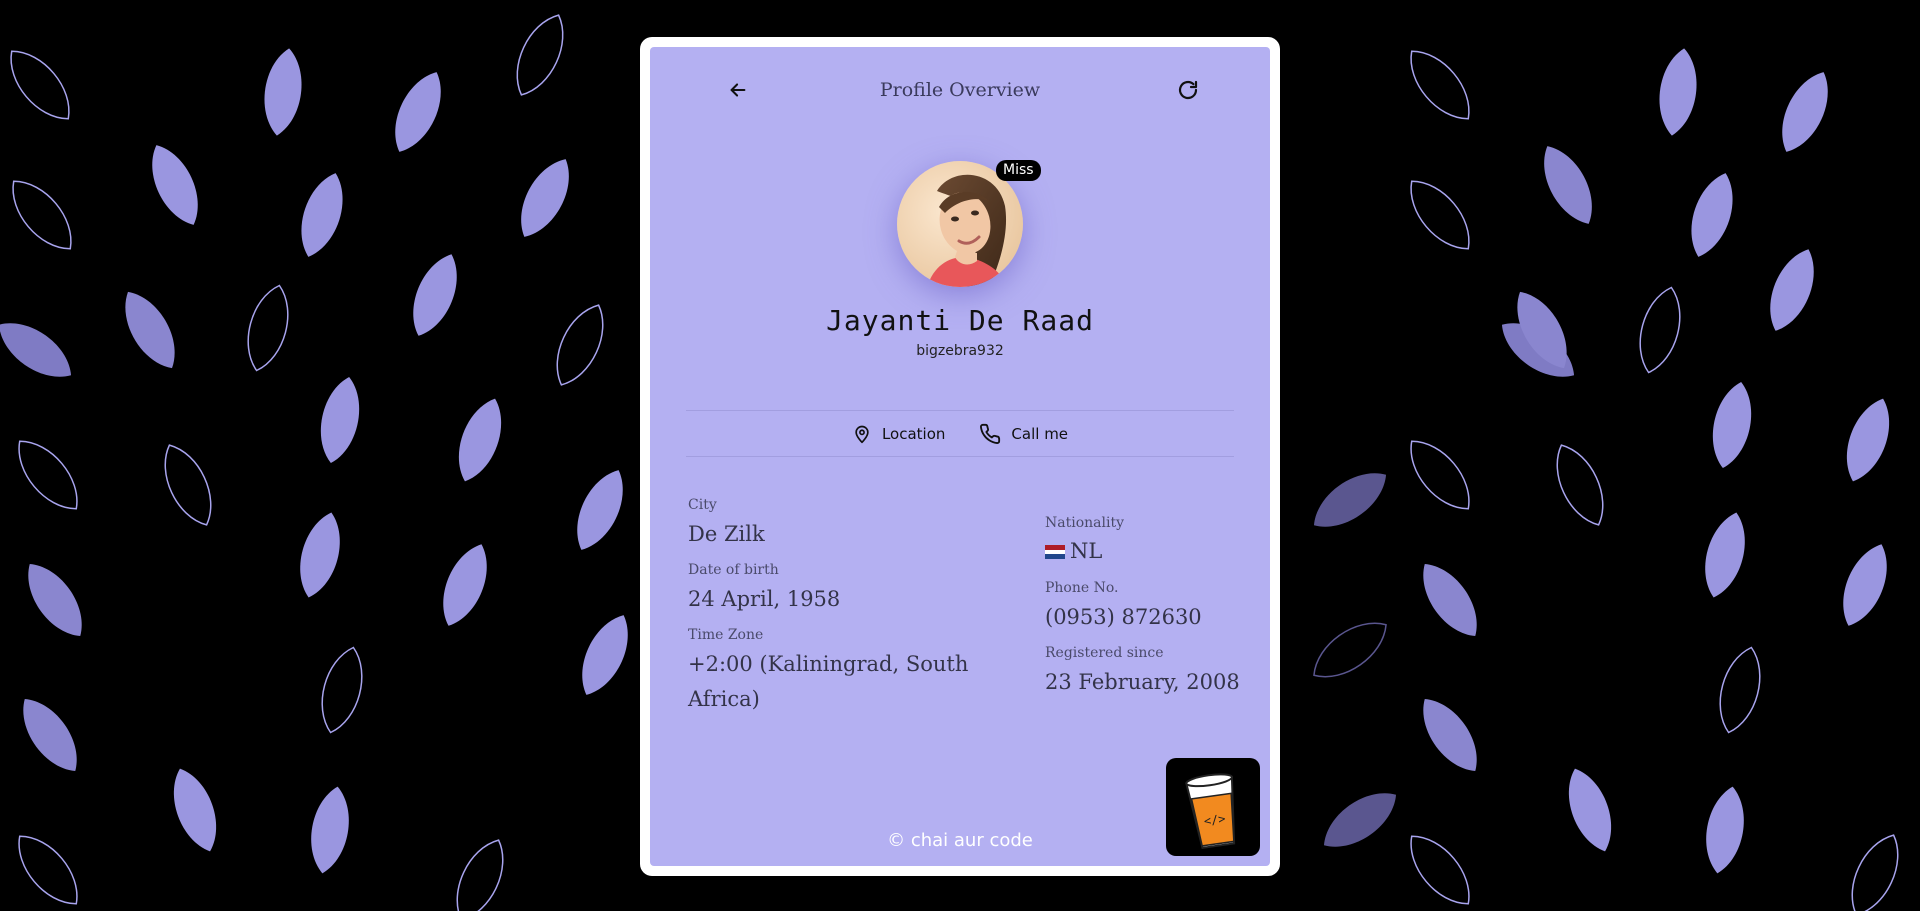 This screenshot has height=911, width=1920. Describe the element at coordinates (1086, 551) in the screenshot. I see `nationality-code: NL` at that location.